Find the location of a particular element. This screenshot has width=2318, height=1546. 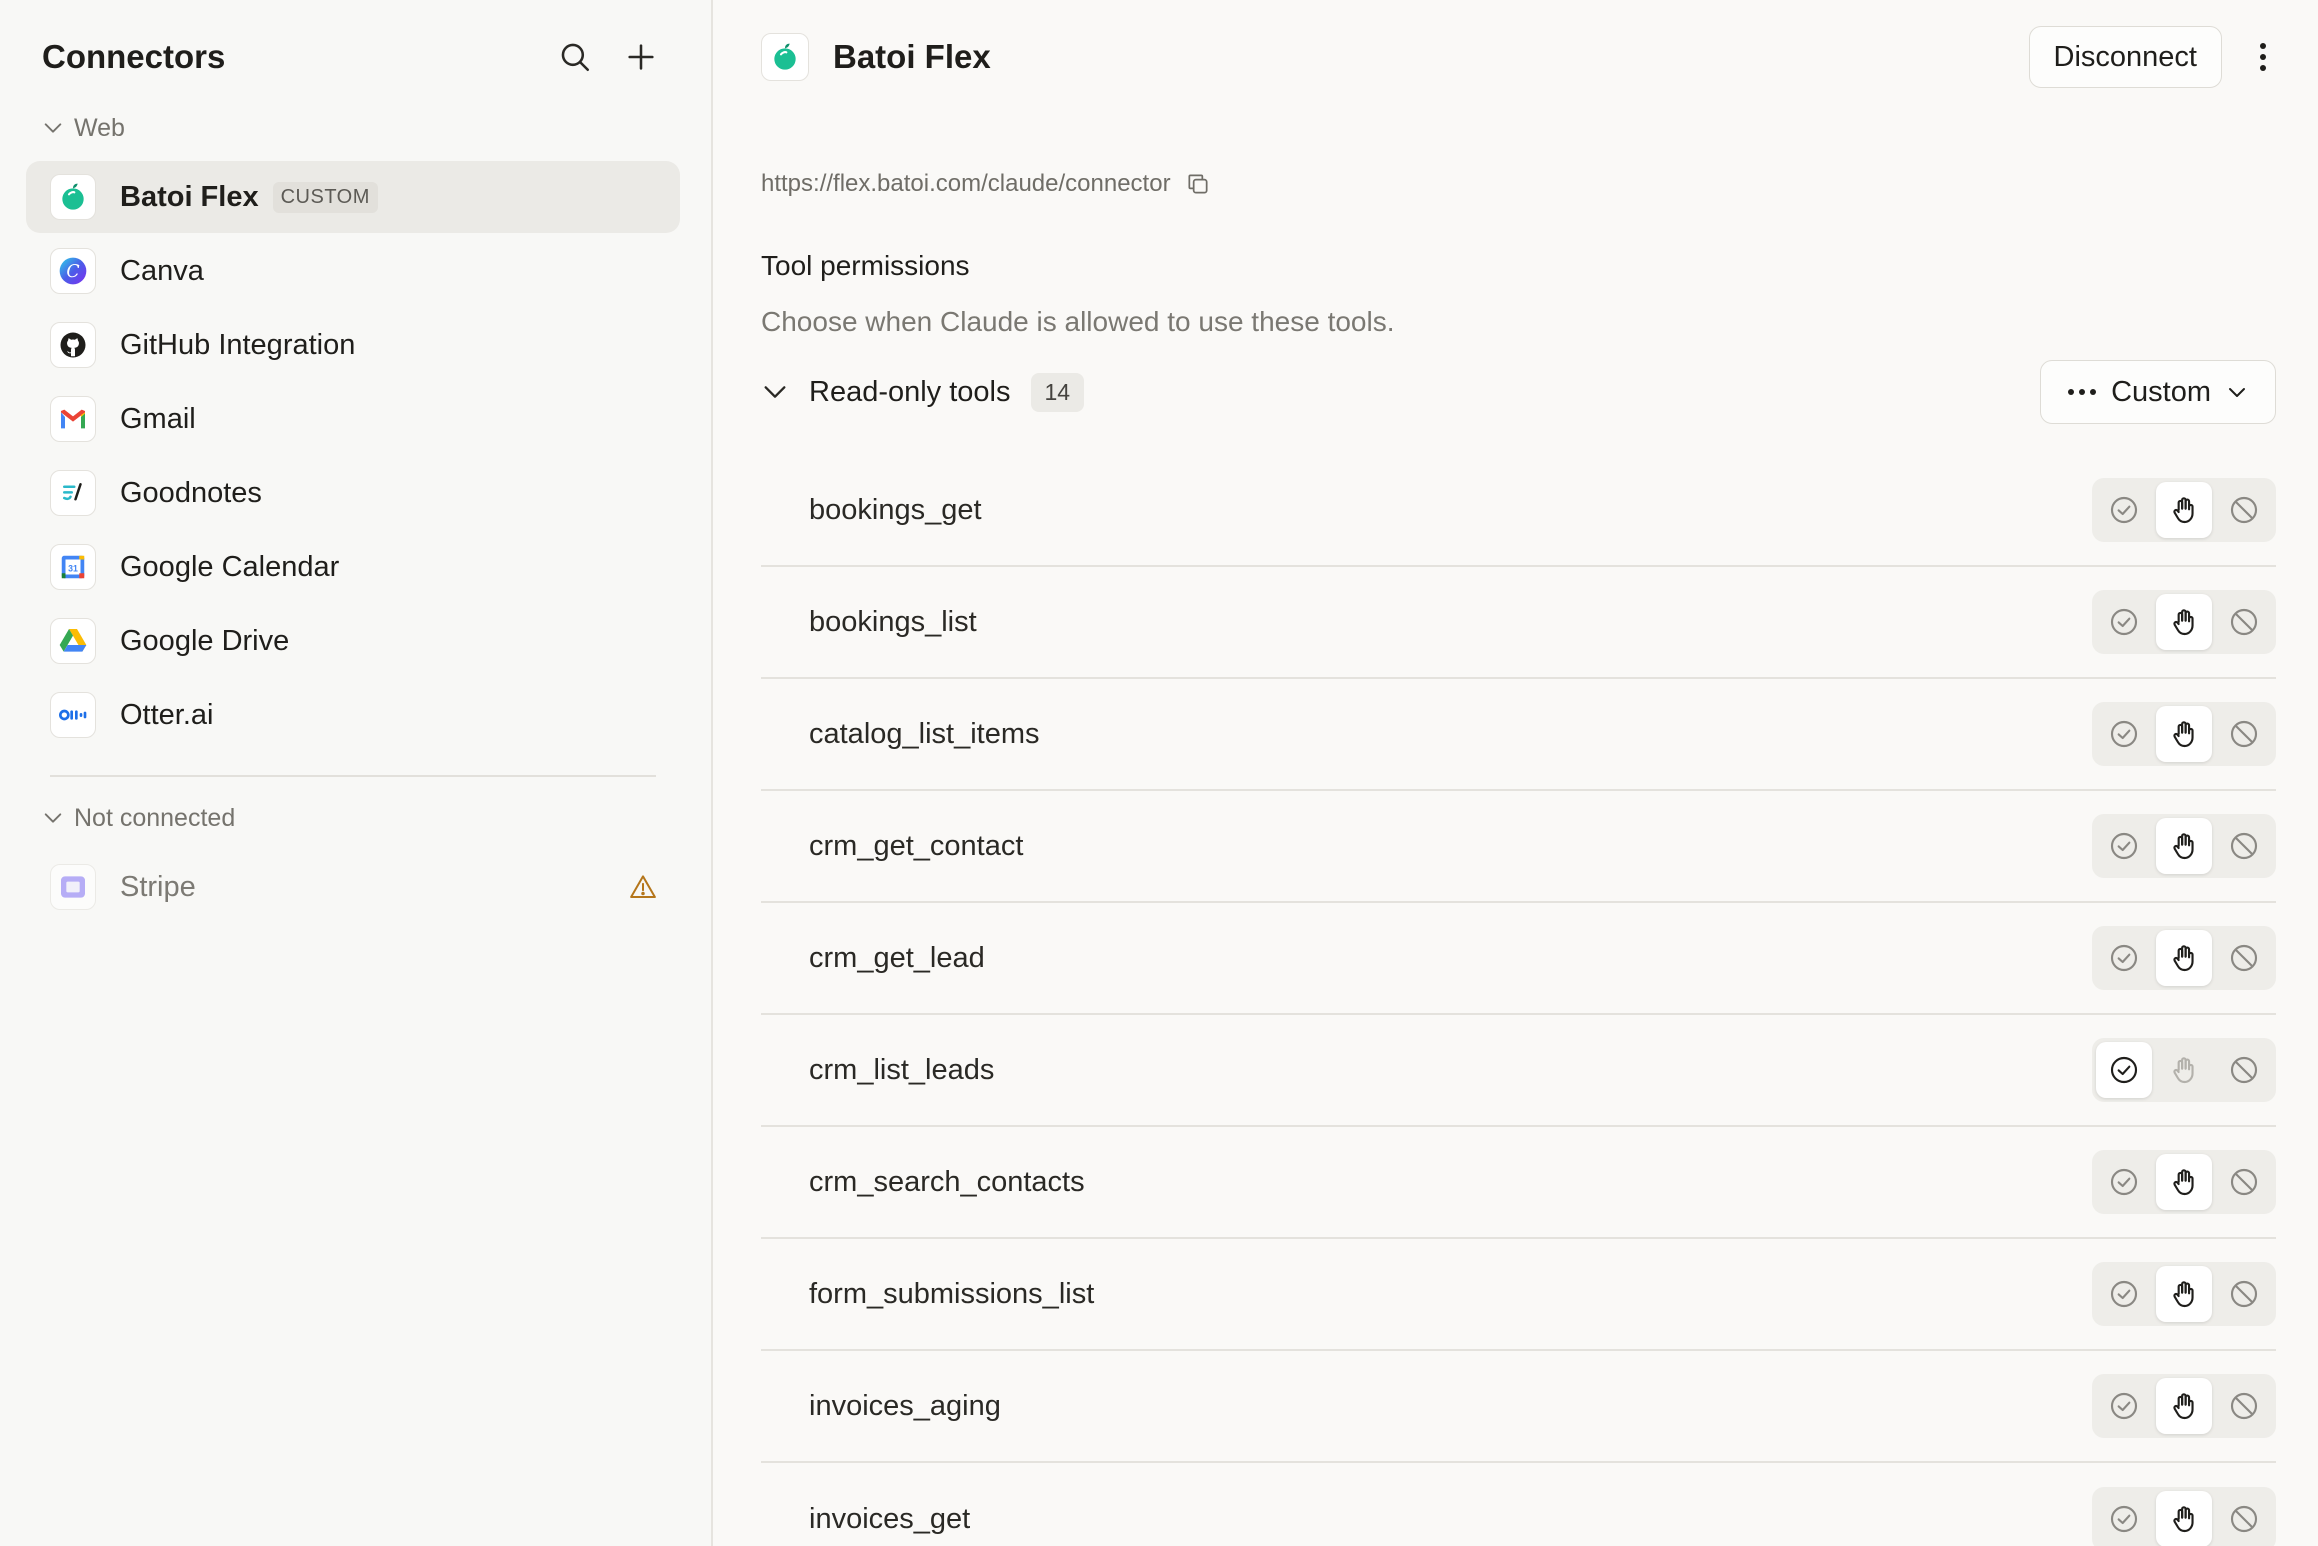

more-options-icon is located at coordinates (2263, 57).